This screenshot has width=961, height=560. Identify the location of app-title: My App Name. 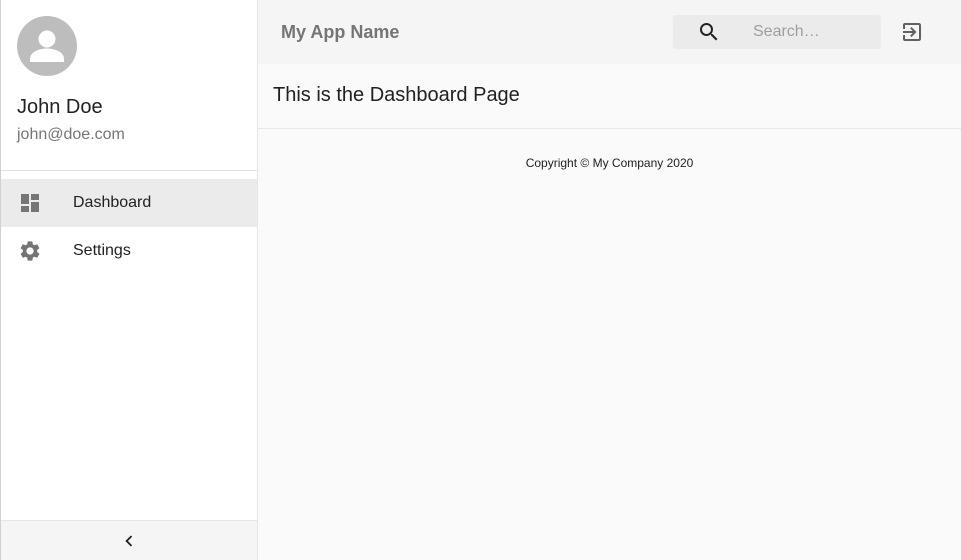
(340, 32).